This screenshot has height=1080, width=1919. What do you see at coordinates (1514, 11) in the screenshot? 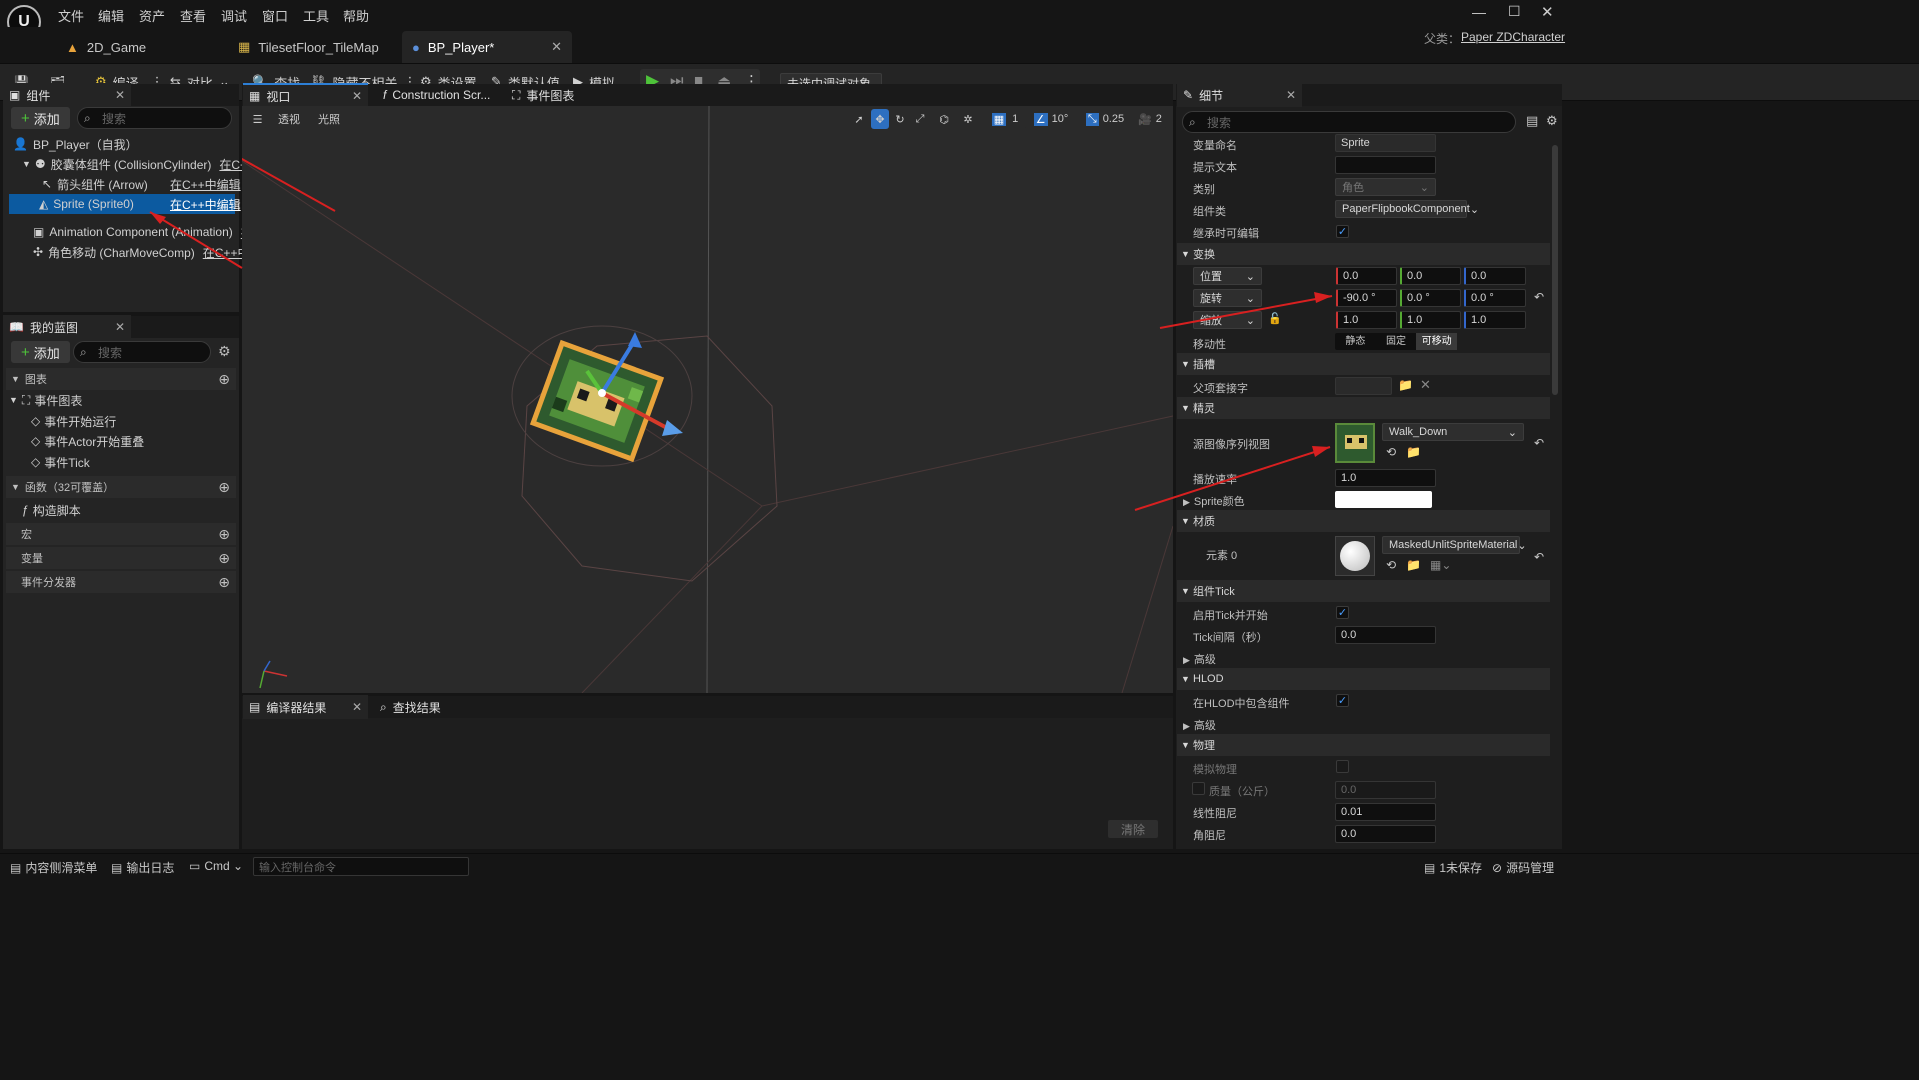
I see `maximize-button: ☐` at bounding box center [1514, 11].